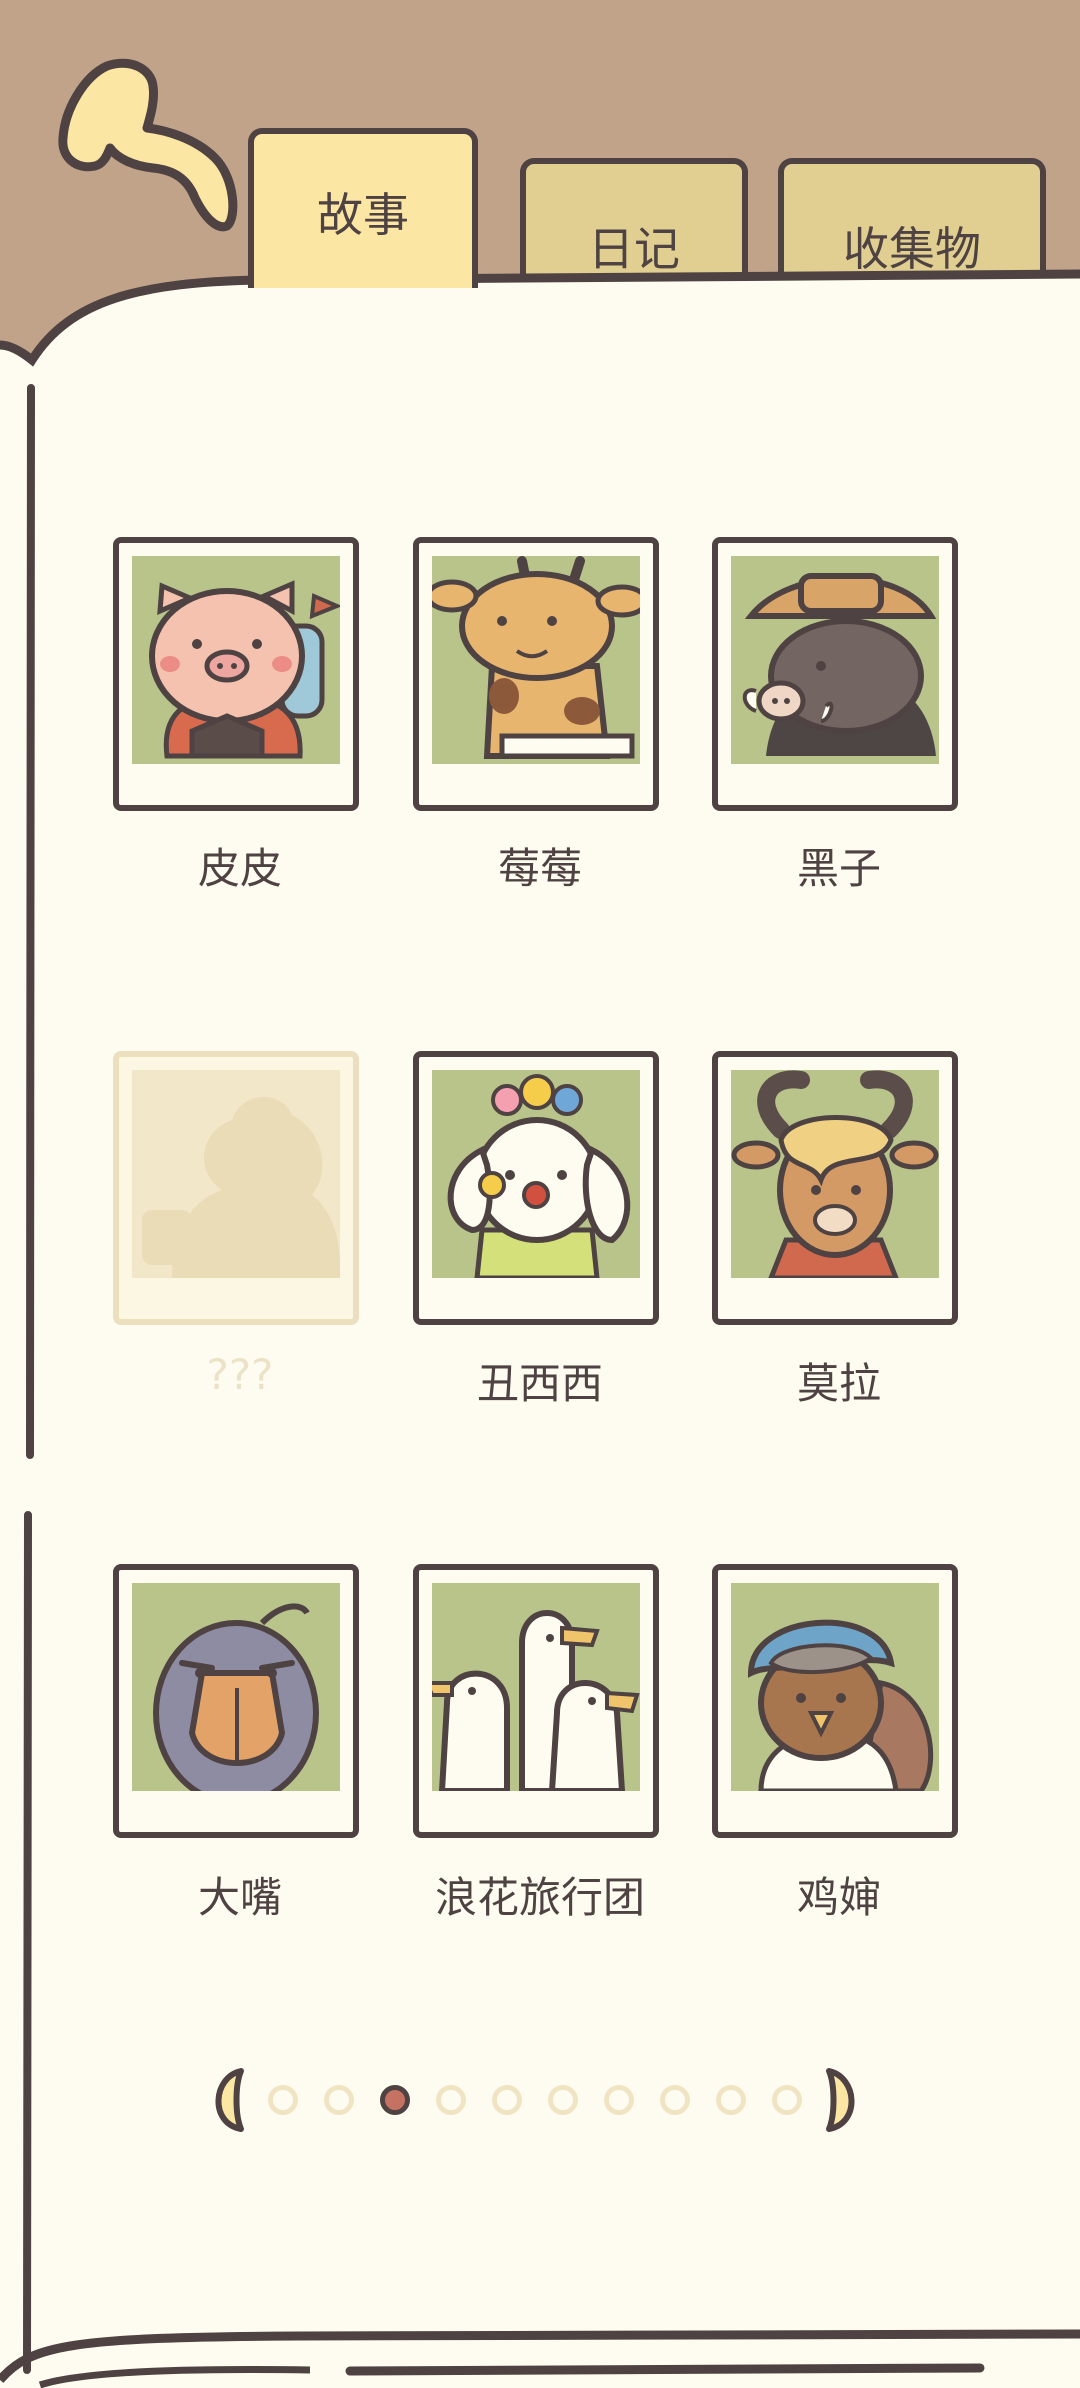  I want to click on page-dot-active, so click(395, 2100).